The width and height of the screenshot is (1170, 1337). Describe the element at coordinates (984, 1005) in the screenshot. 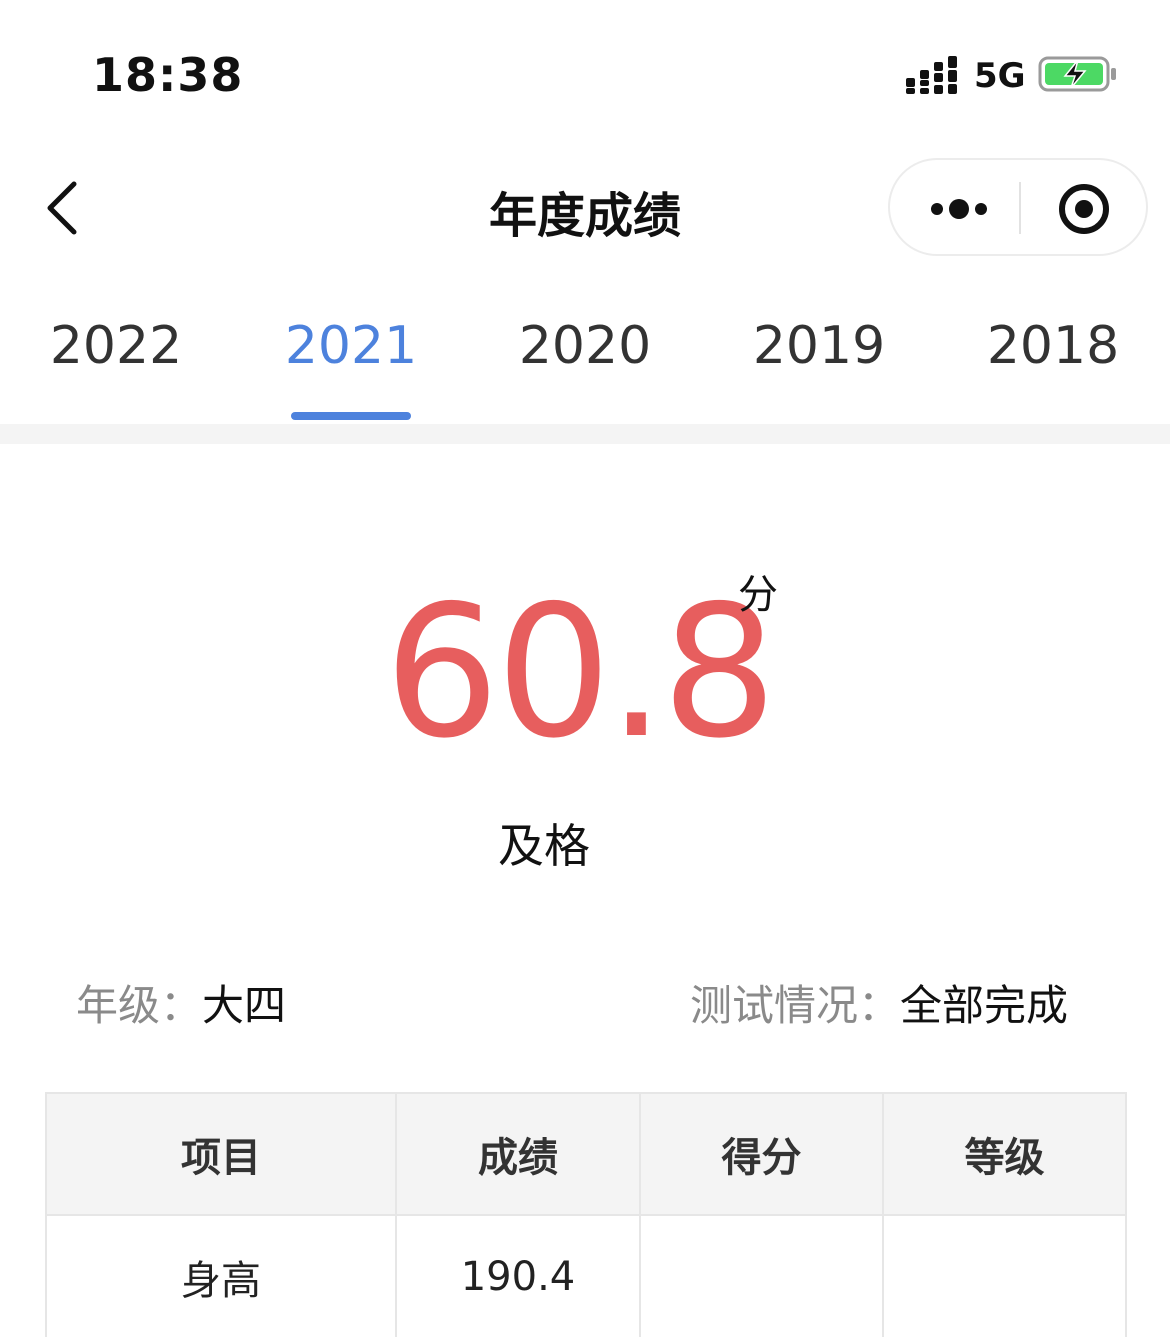

I see `test-status-value: 全部完成` at that location.